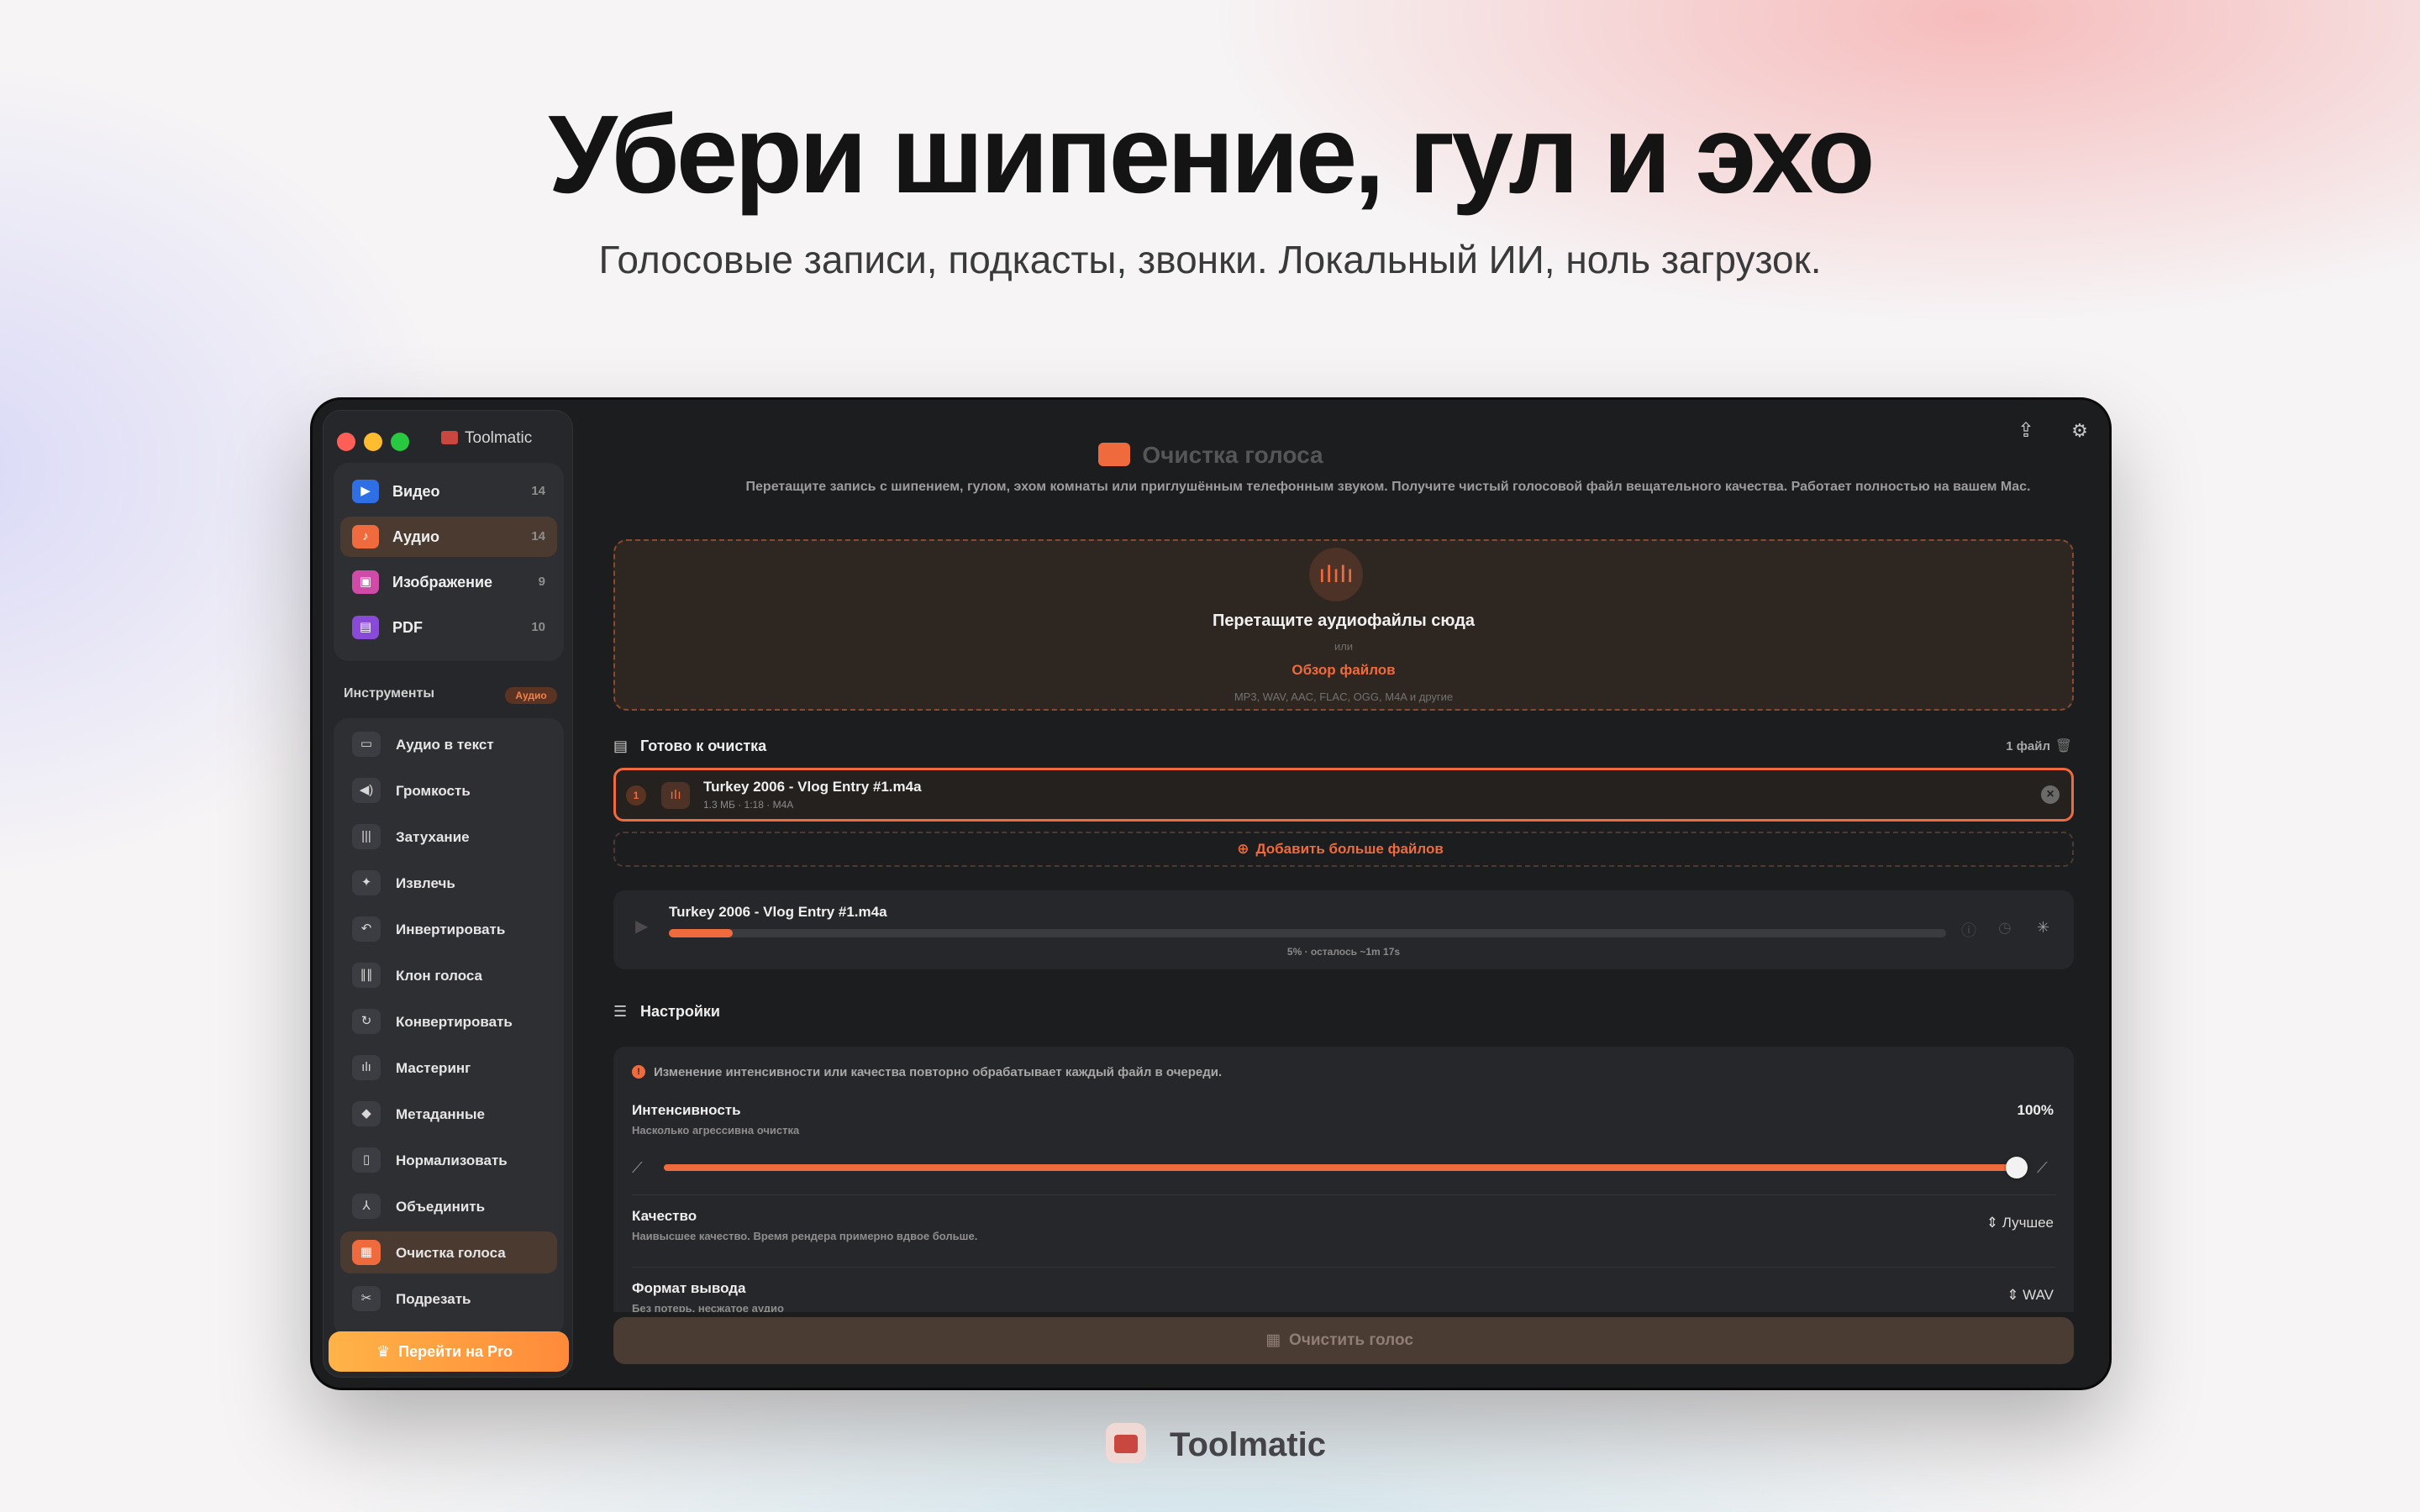  What do you see at coordinates (449, 491) in the screenshot?
I see `category-video: ▶ Видео 14` at bounding box center [449, 491].